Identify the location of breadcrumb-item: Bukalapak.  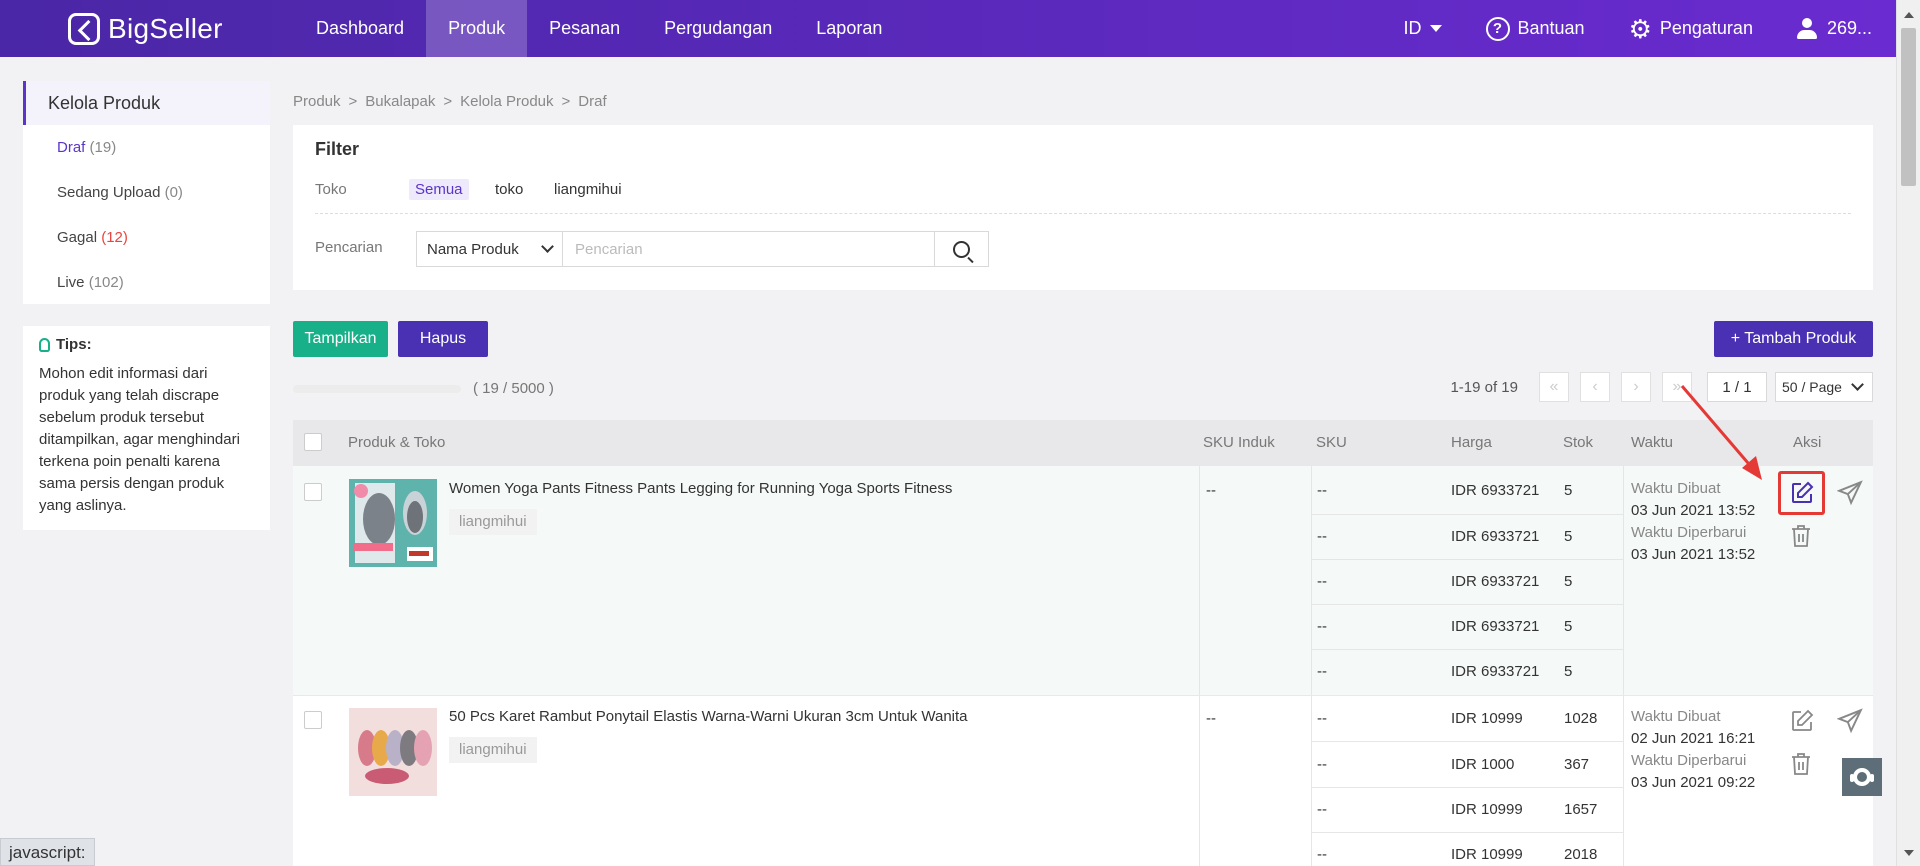
(400, 101).